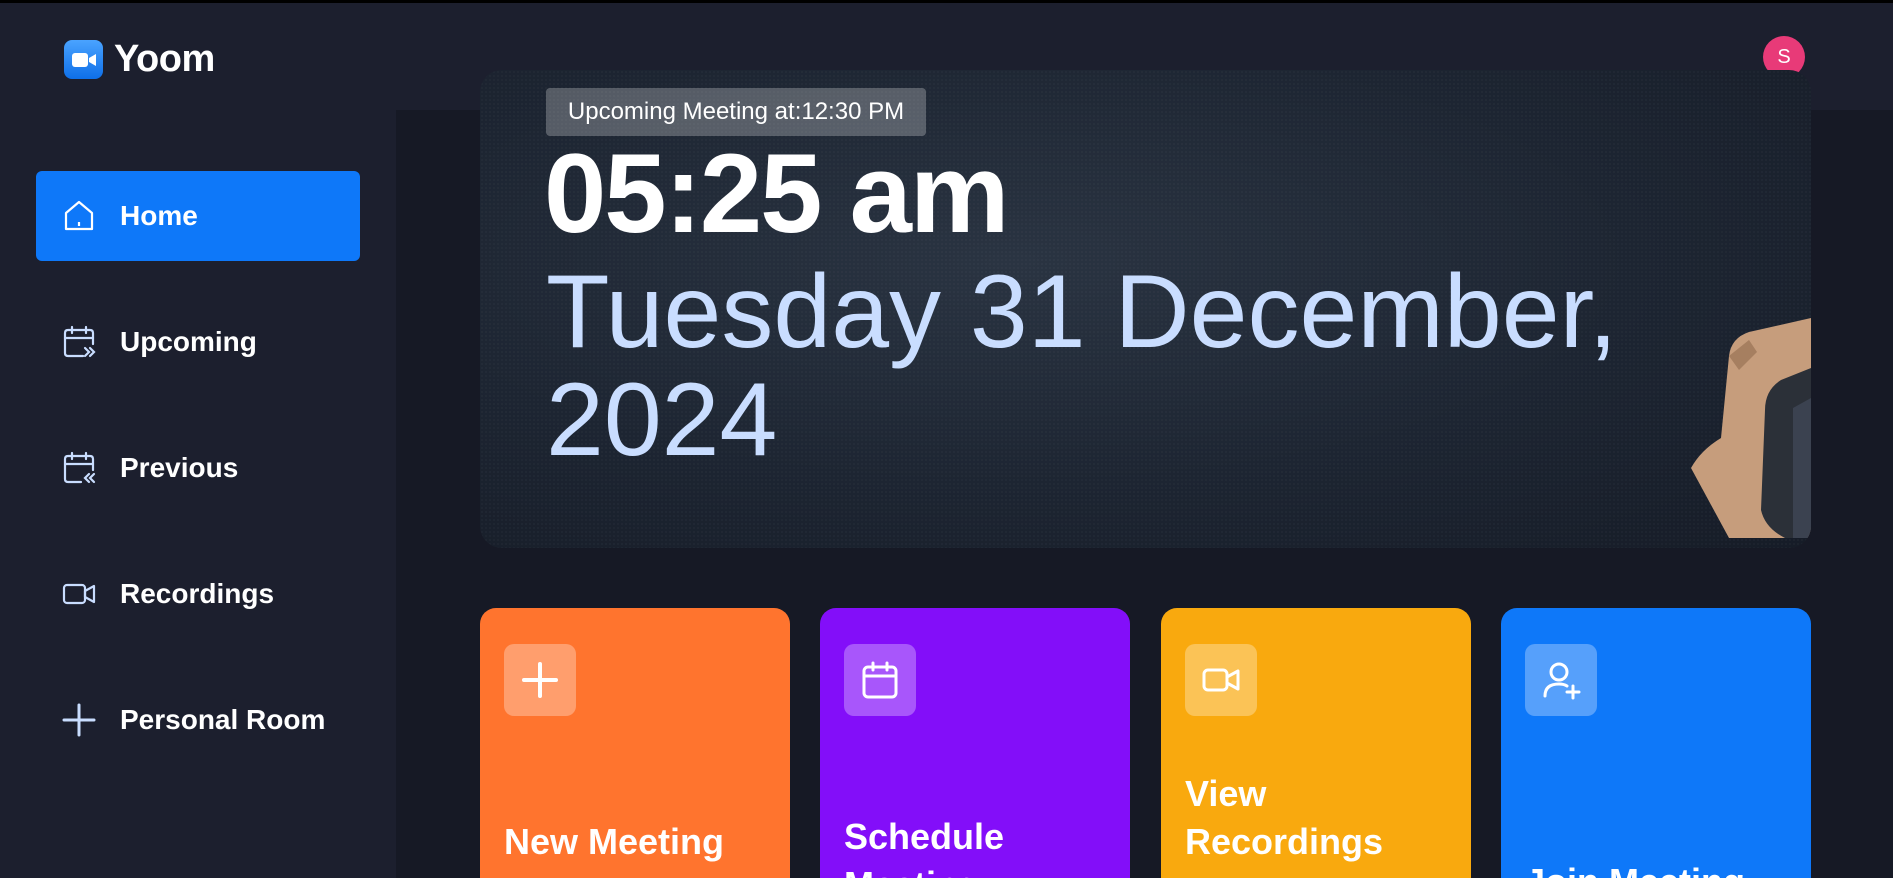 This screenshot has height=878, width=1893. What do you see at coordinates (179, 467) in the screenshot?
I see `sidebar-item-label: Previous` at bounding box center [179, 467].